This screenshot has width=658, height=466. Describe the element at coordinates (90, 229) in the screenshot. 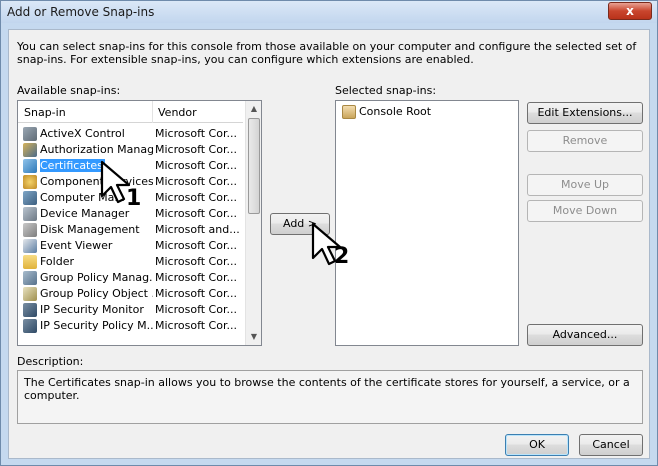

I see `snapin-name: Disk Management` at that location.